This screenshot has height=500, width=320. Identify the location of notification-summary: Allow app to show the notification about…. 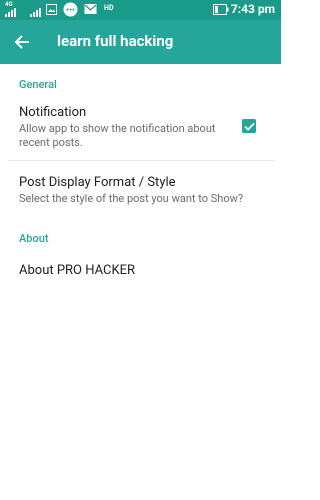
(117, 135).